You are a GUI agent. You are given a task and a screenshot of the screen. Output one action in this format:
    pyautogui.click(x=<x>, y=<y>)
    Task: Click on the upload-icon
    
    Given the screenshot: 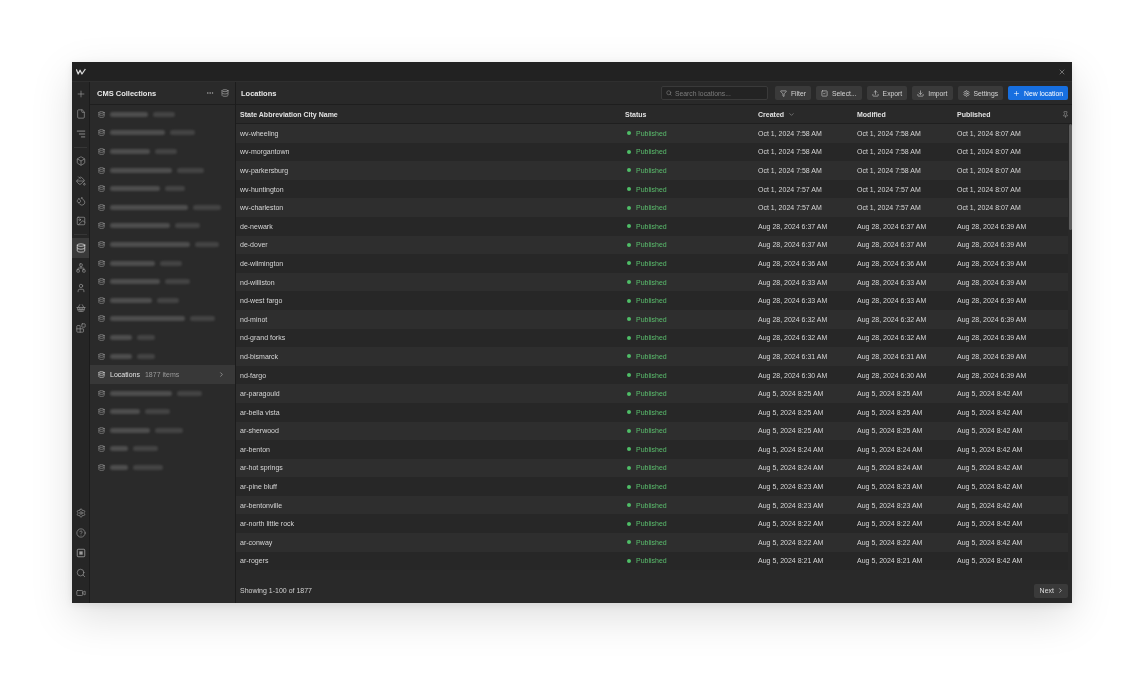 What is the action you would take?
    pyautogui.click(x=875, y=93)
    